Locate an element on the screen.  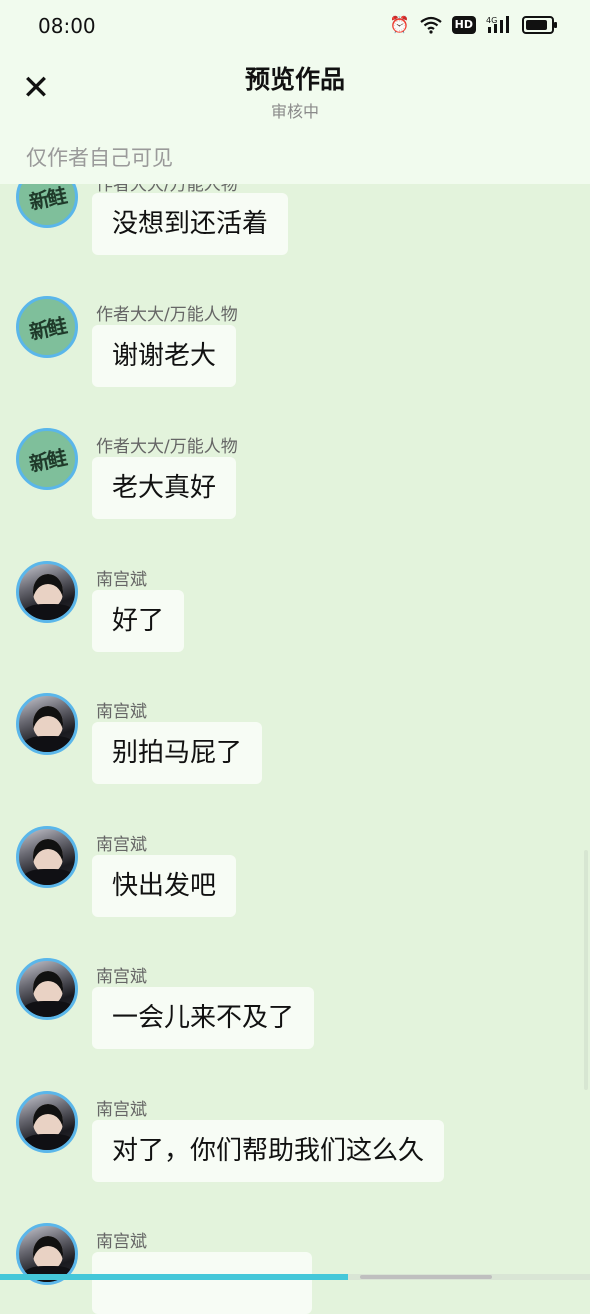
message-bubble: 快出发吧 is located at coordinates (164, 886).